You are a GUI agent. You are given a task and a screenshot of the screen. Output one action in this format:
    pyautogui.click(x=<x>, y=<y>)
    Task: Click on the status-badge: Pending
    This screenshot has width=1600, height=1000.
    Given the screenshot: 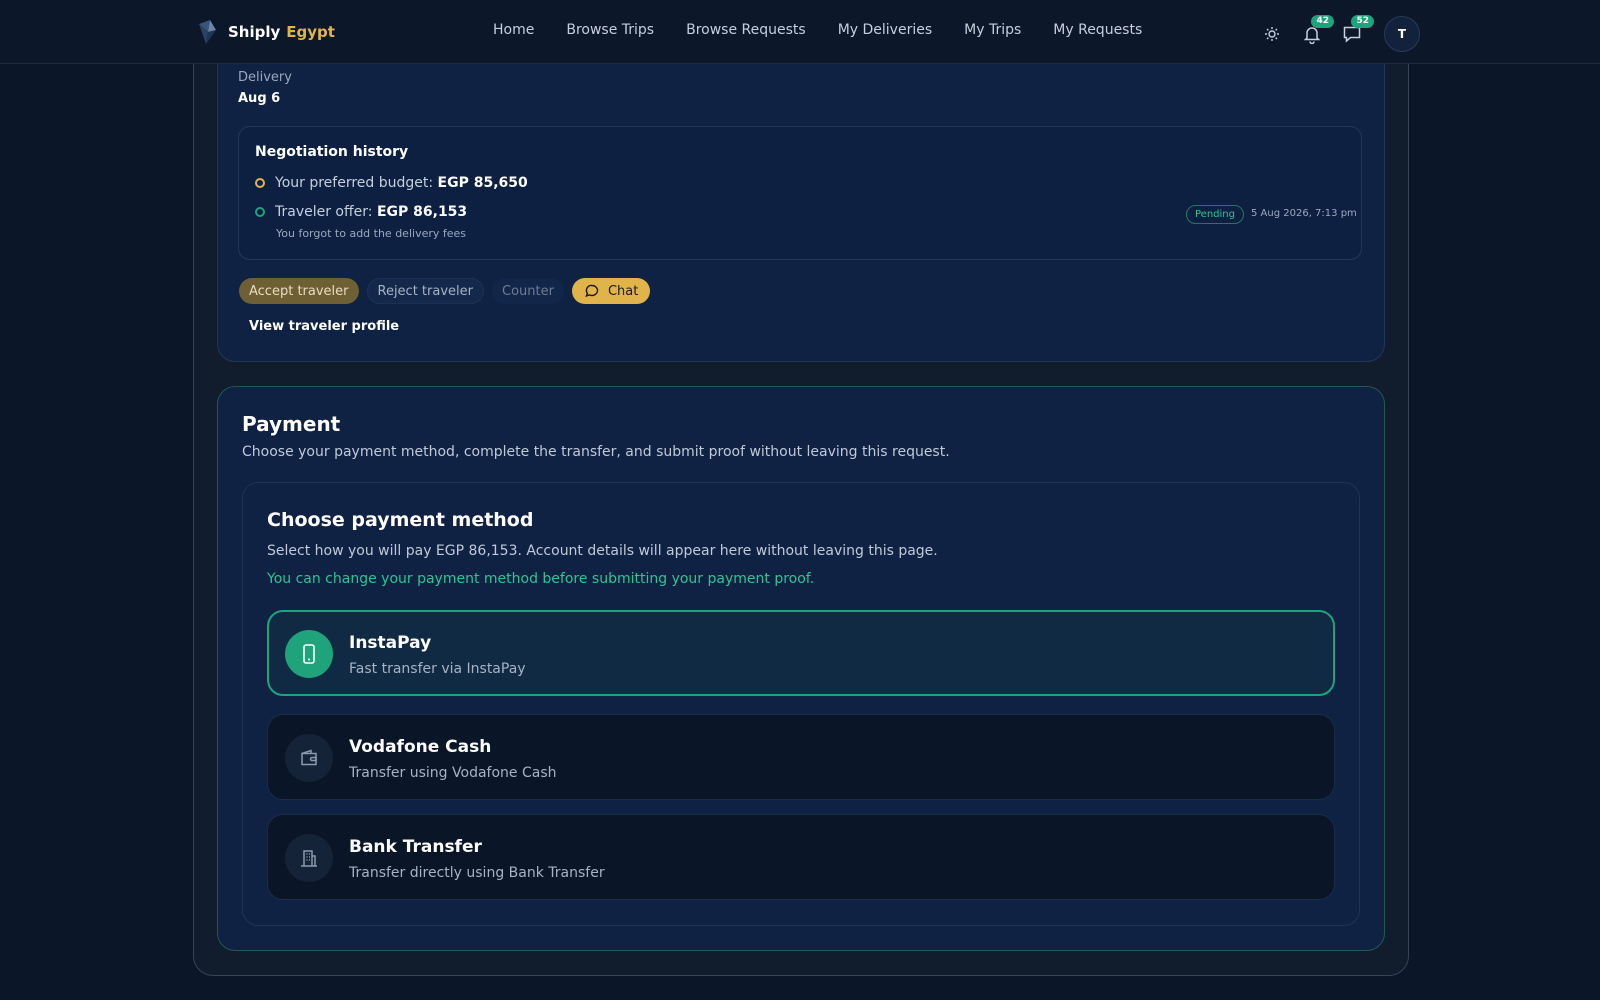 What is the action you would take?
    pyautogui.click(x=1215, y=214)
    